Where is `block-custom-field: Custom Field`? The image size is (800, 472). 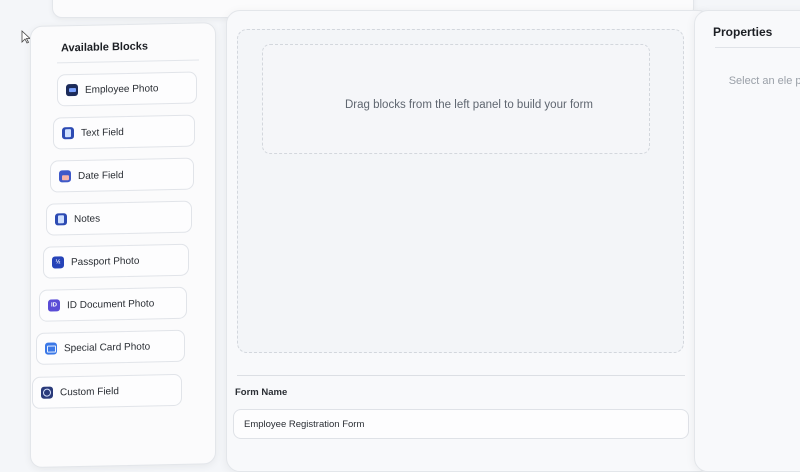 block-custom-field: Custom Field is located at coordinates (107, 391).